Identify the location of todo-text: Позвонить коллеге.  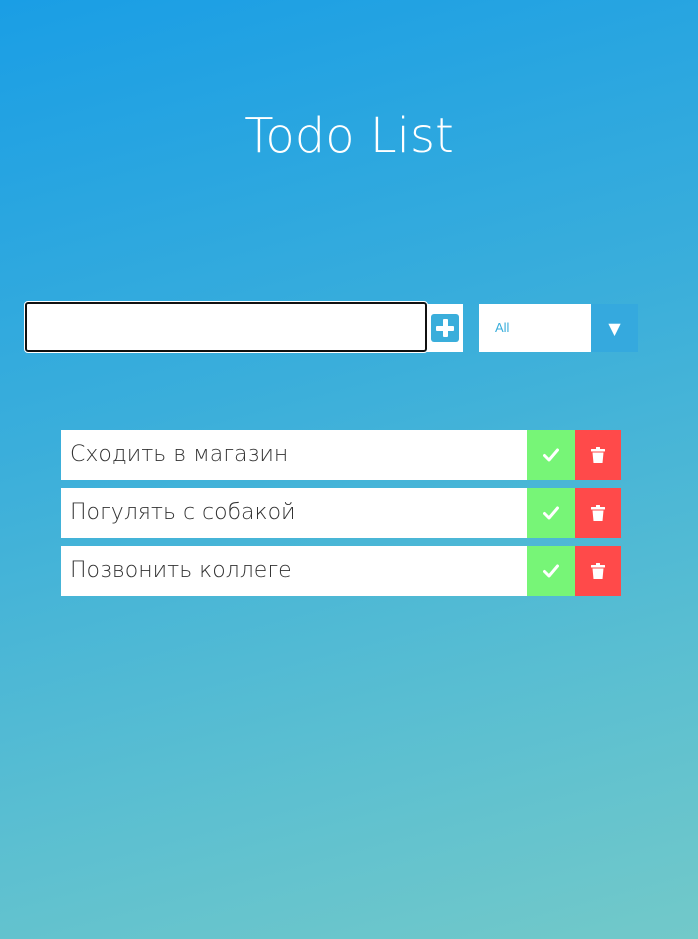
(294, 571).